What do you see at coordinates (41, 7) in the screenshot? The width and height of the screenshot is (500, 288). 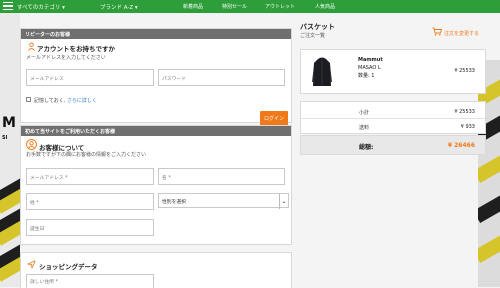 I see `nav-categories: すべてのカテゴリ ▾` at bounding box center [41, 7].